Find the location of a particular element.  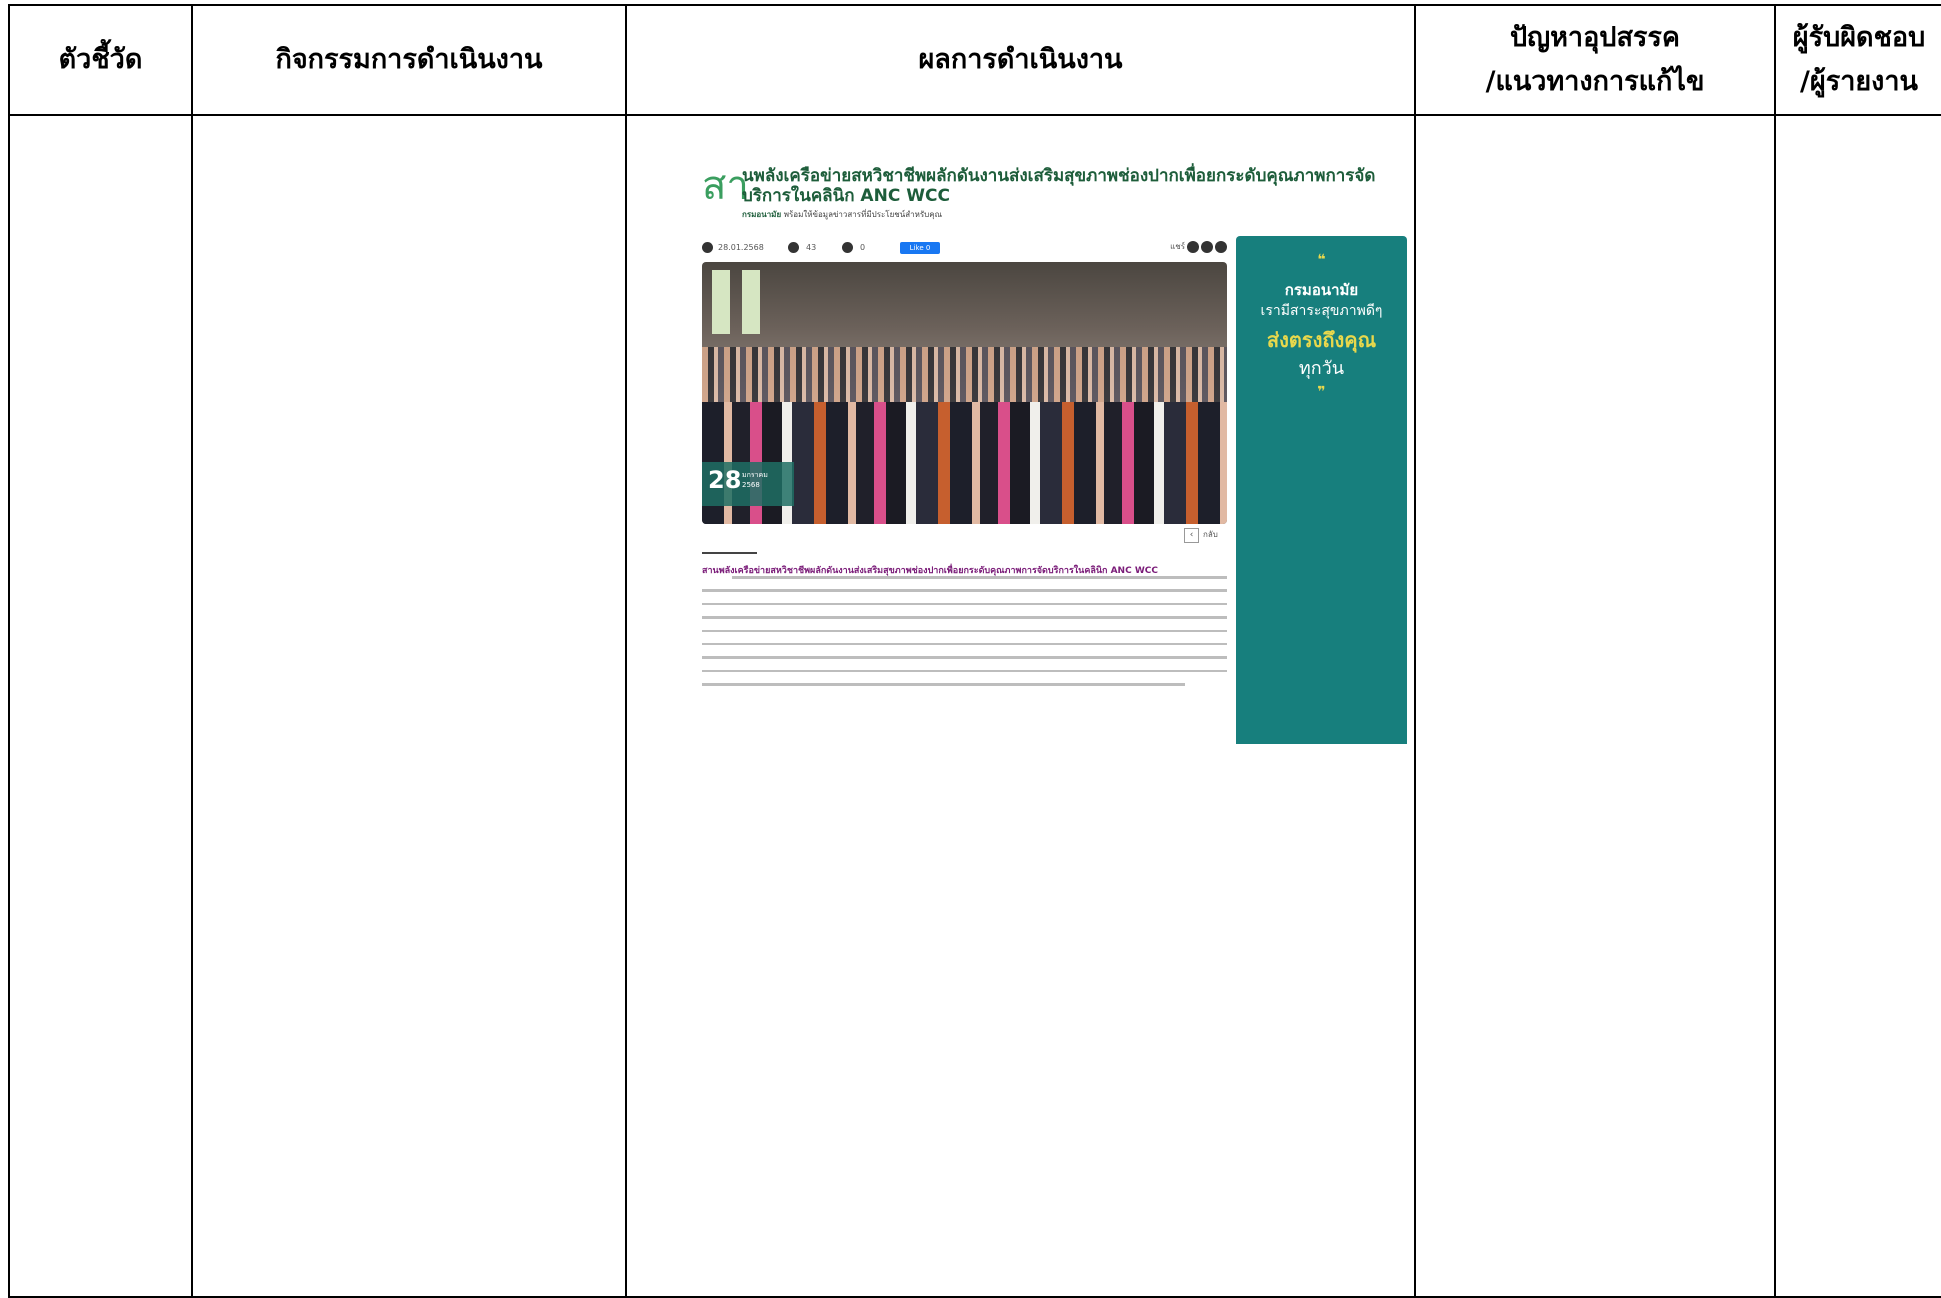

header-results: ผลการดำเนินงาน is located at coordinates (1020, 60).